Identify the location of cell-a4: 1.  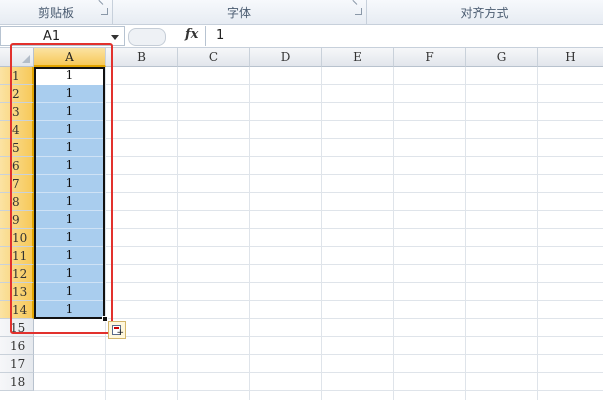
(69, 130).